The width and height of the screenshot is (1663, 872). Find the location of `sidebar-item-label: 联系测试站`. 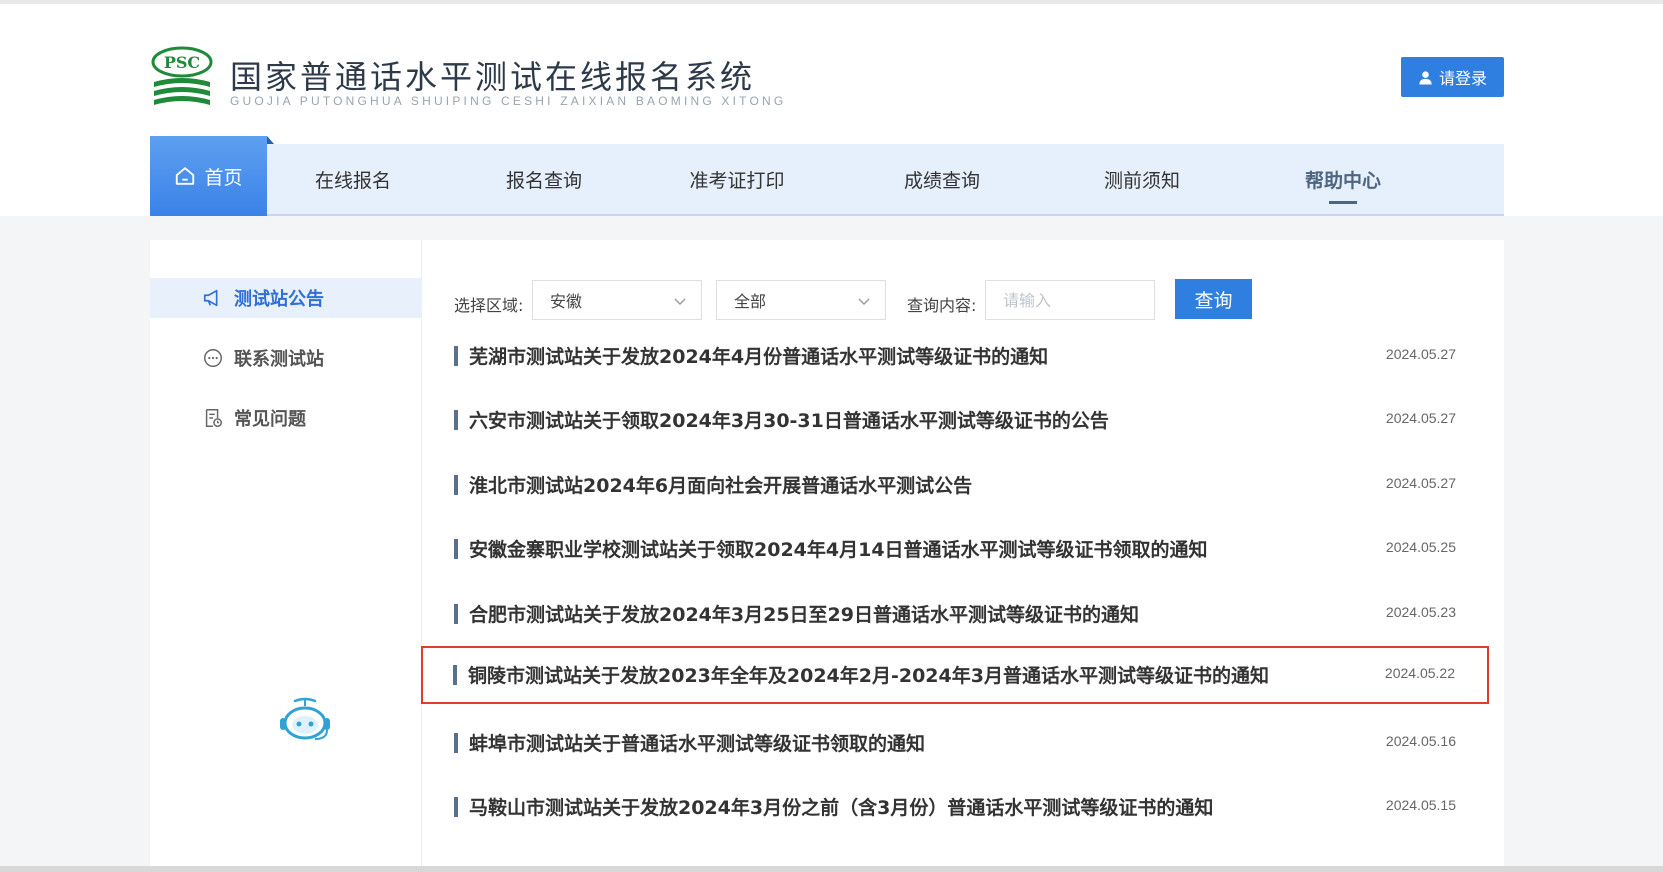

sidebar-item-label: 联系测试站 is located at coordinates (279, 359).